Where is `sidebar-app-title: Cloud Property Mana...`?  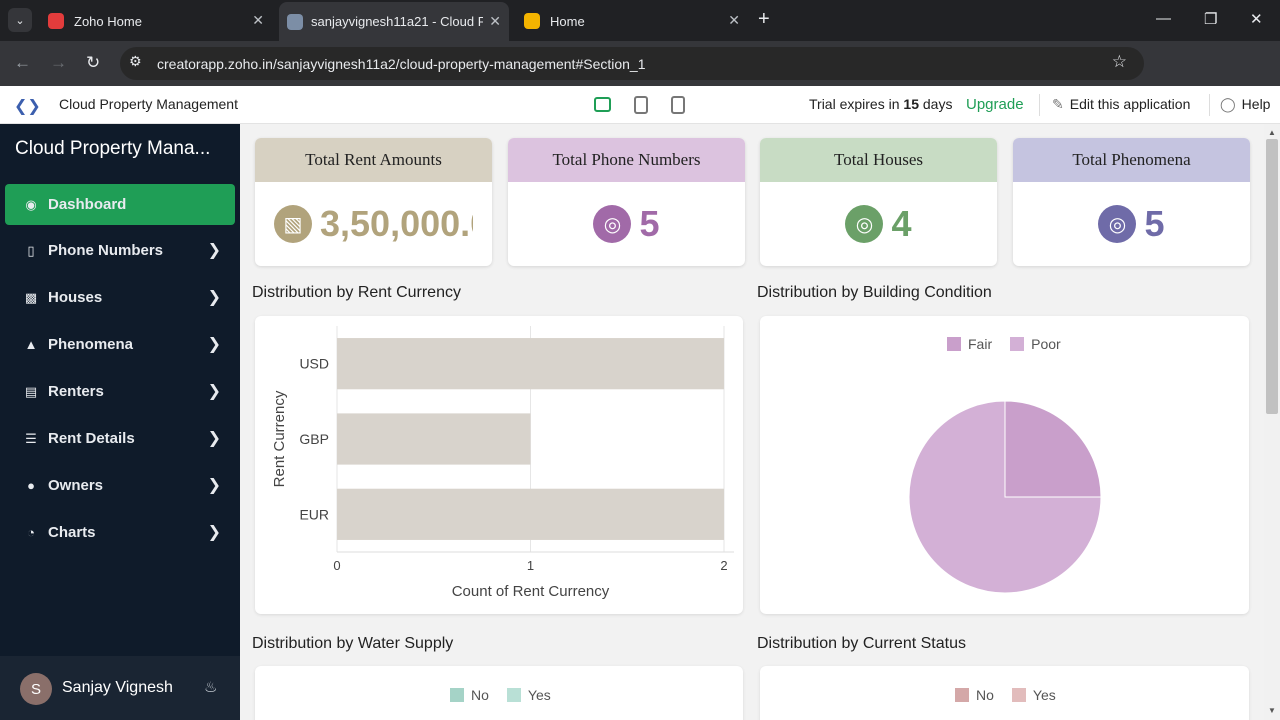
sidebar-app-title: Cloud Property Mana... is located at coordinates (113, 148).